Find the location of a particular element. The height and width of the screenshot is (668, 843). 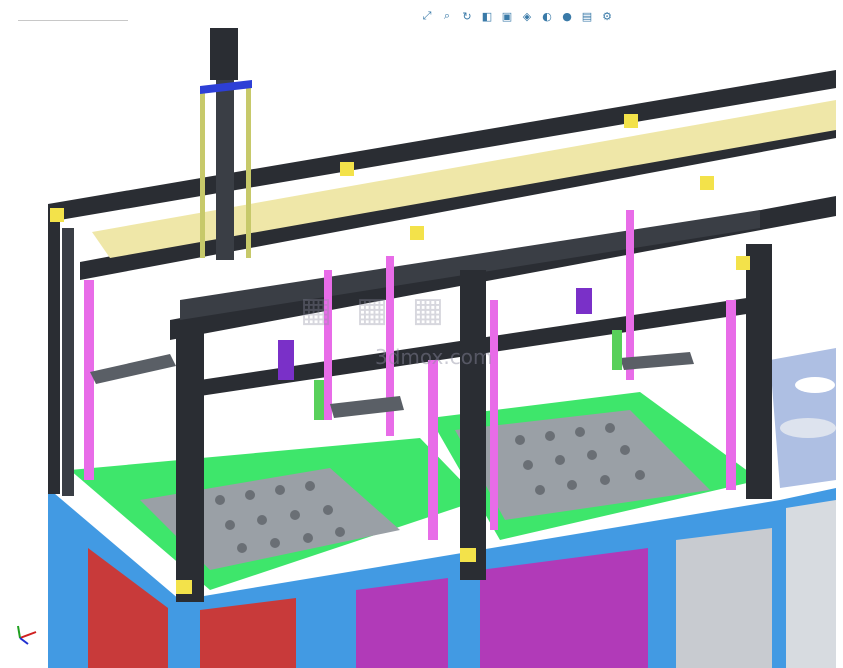

panel-gray-right is located at coordinates (724, 598).